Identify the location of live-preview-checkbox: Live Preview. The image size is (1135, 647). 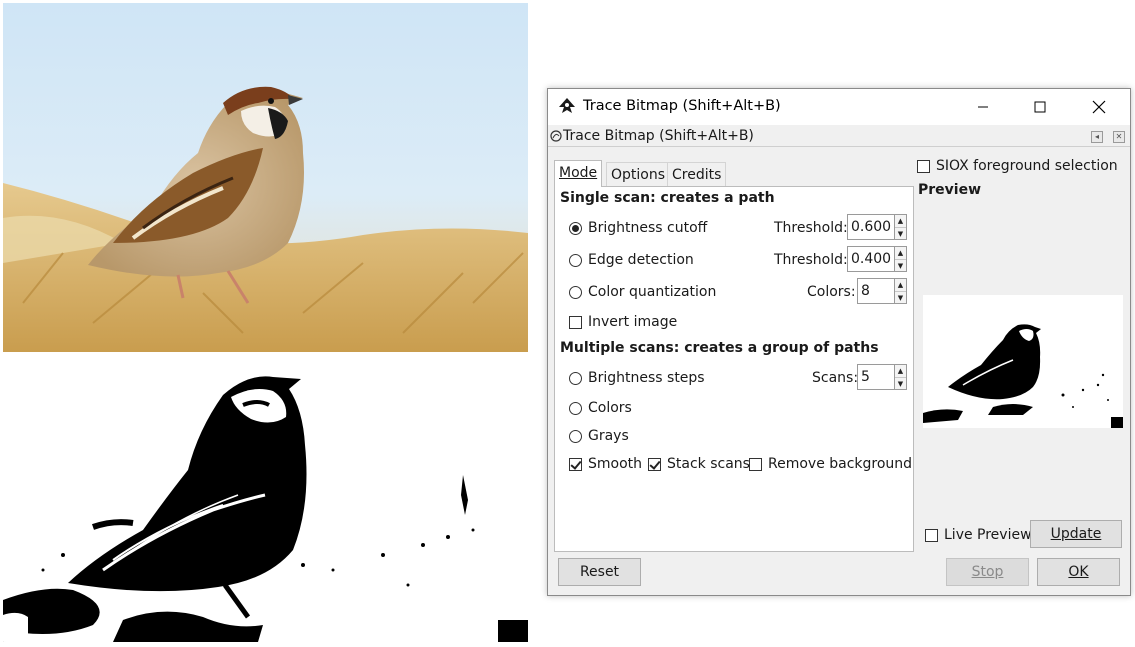
(978, 535).